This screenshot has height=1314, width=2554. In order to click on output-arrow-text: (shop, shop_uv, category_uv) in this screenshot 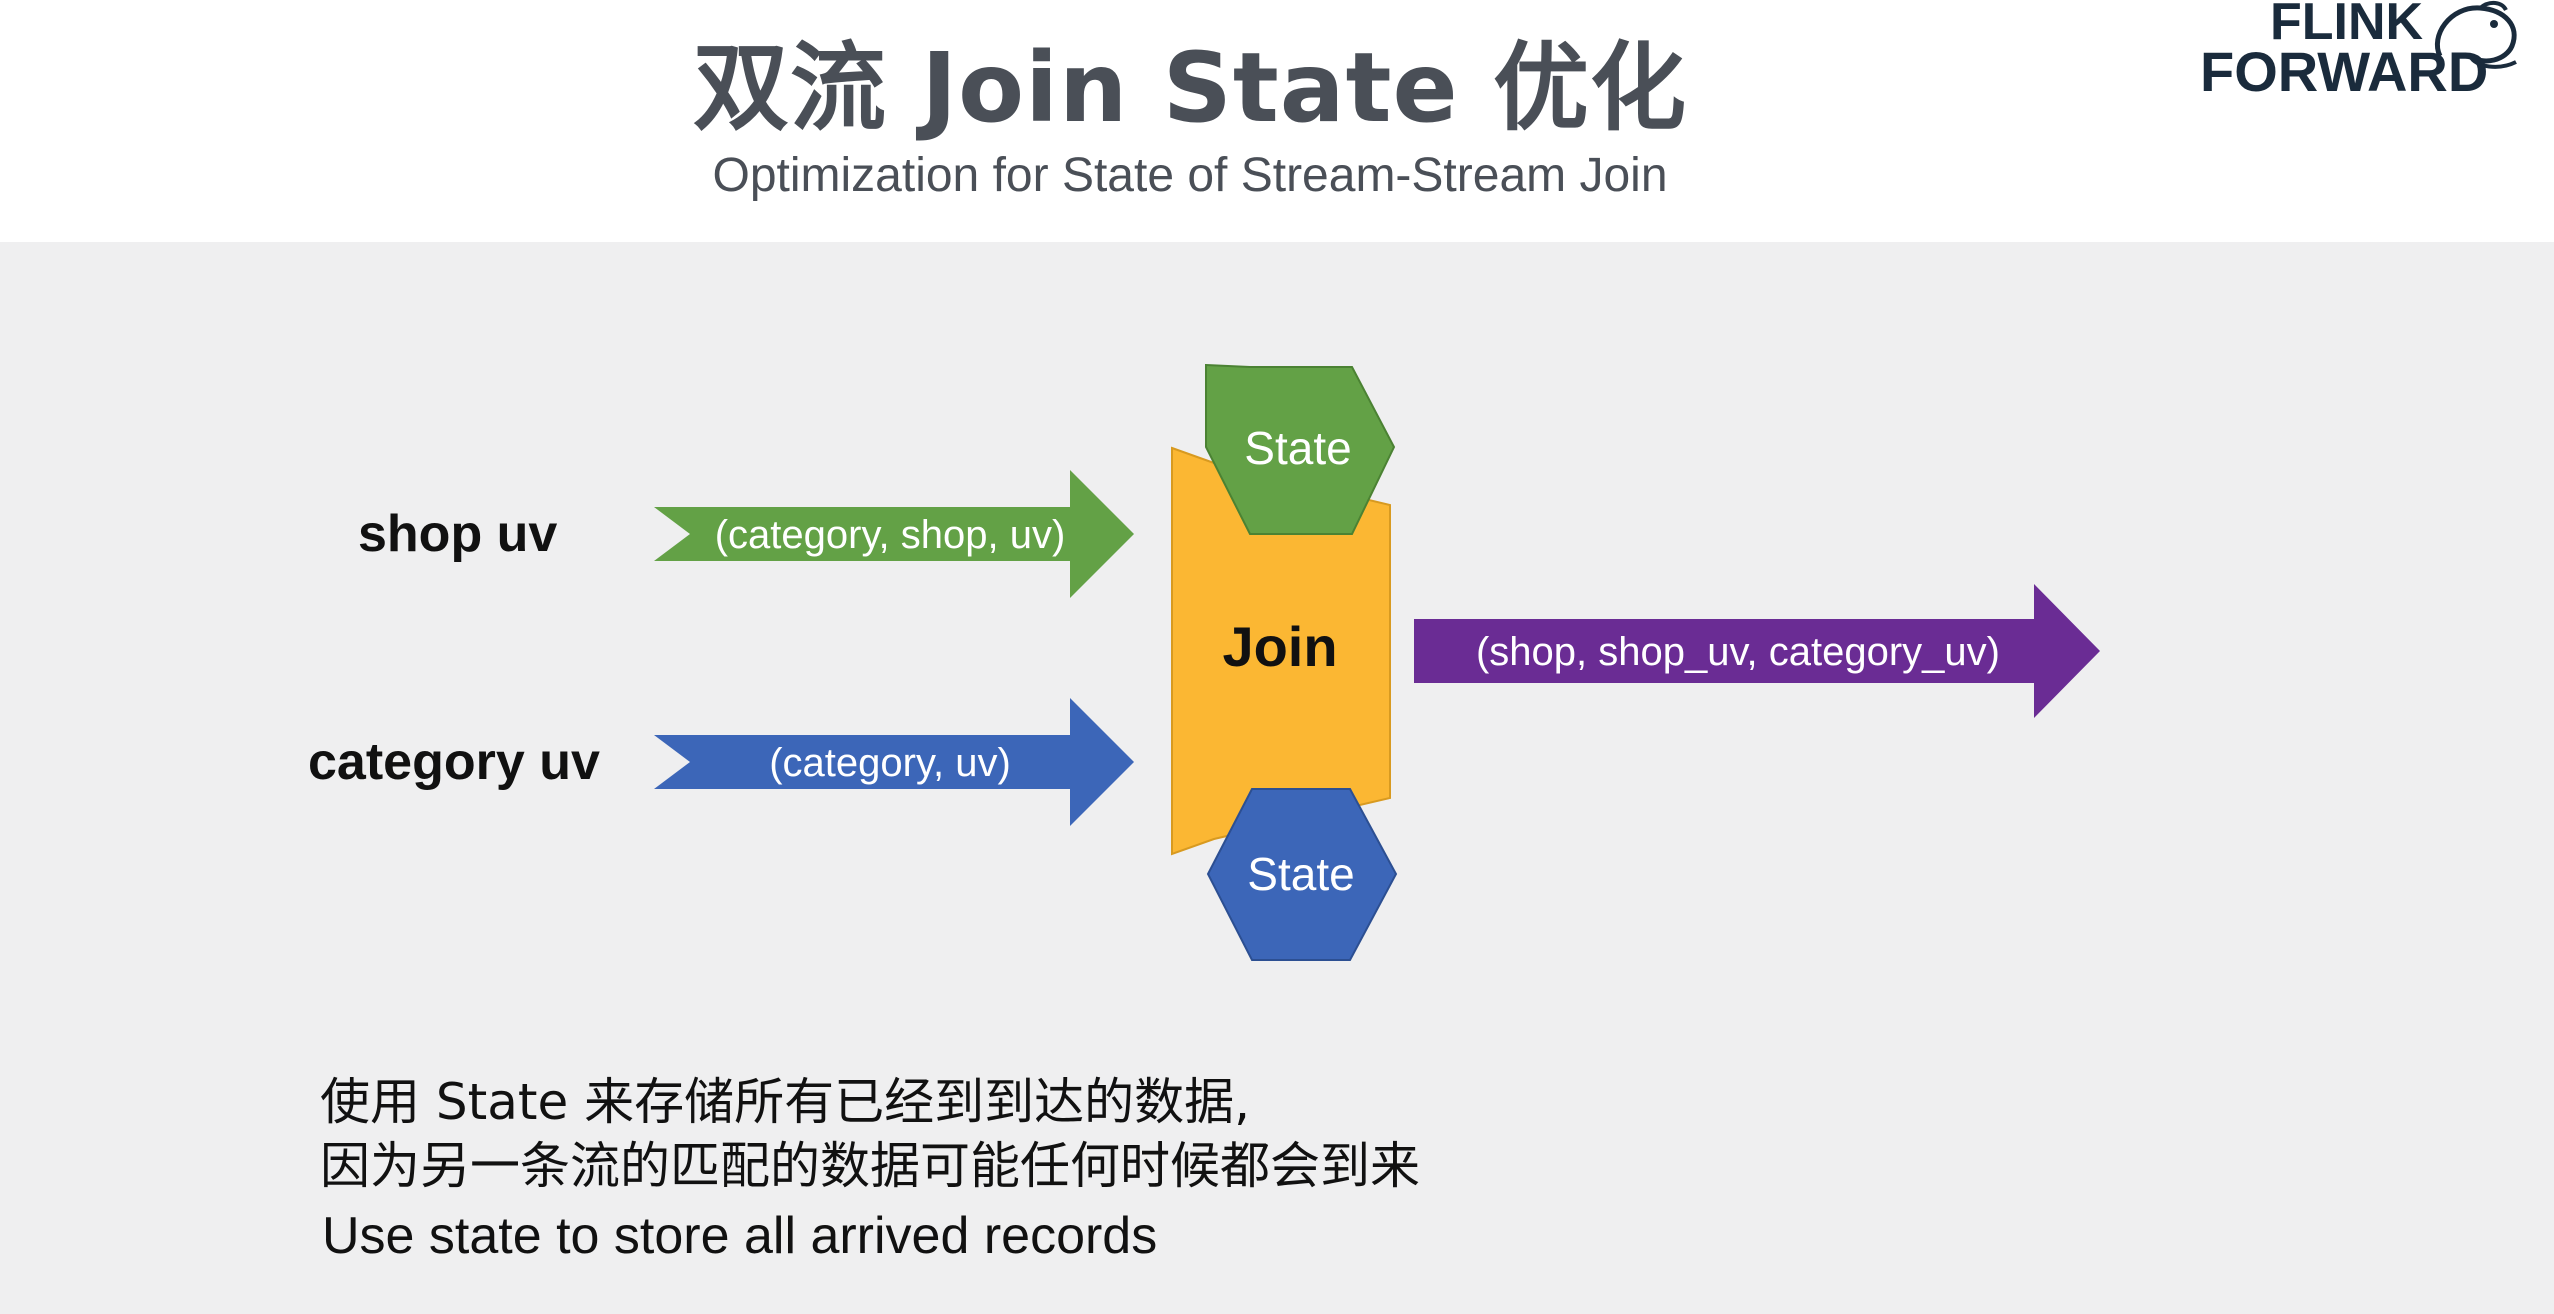, I will do `click(1738, 652)`.